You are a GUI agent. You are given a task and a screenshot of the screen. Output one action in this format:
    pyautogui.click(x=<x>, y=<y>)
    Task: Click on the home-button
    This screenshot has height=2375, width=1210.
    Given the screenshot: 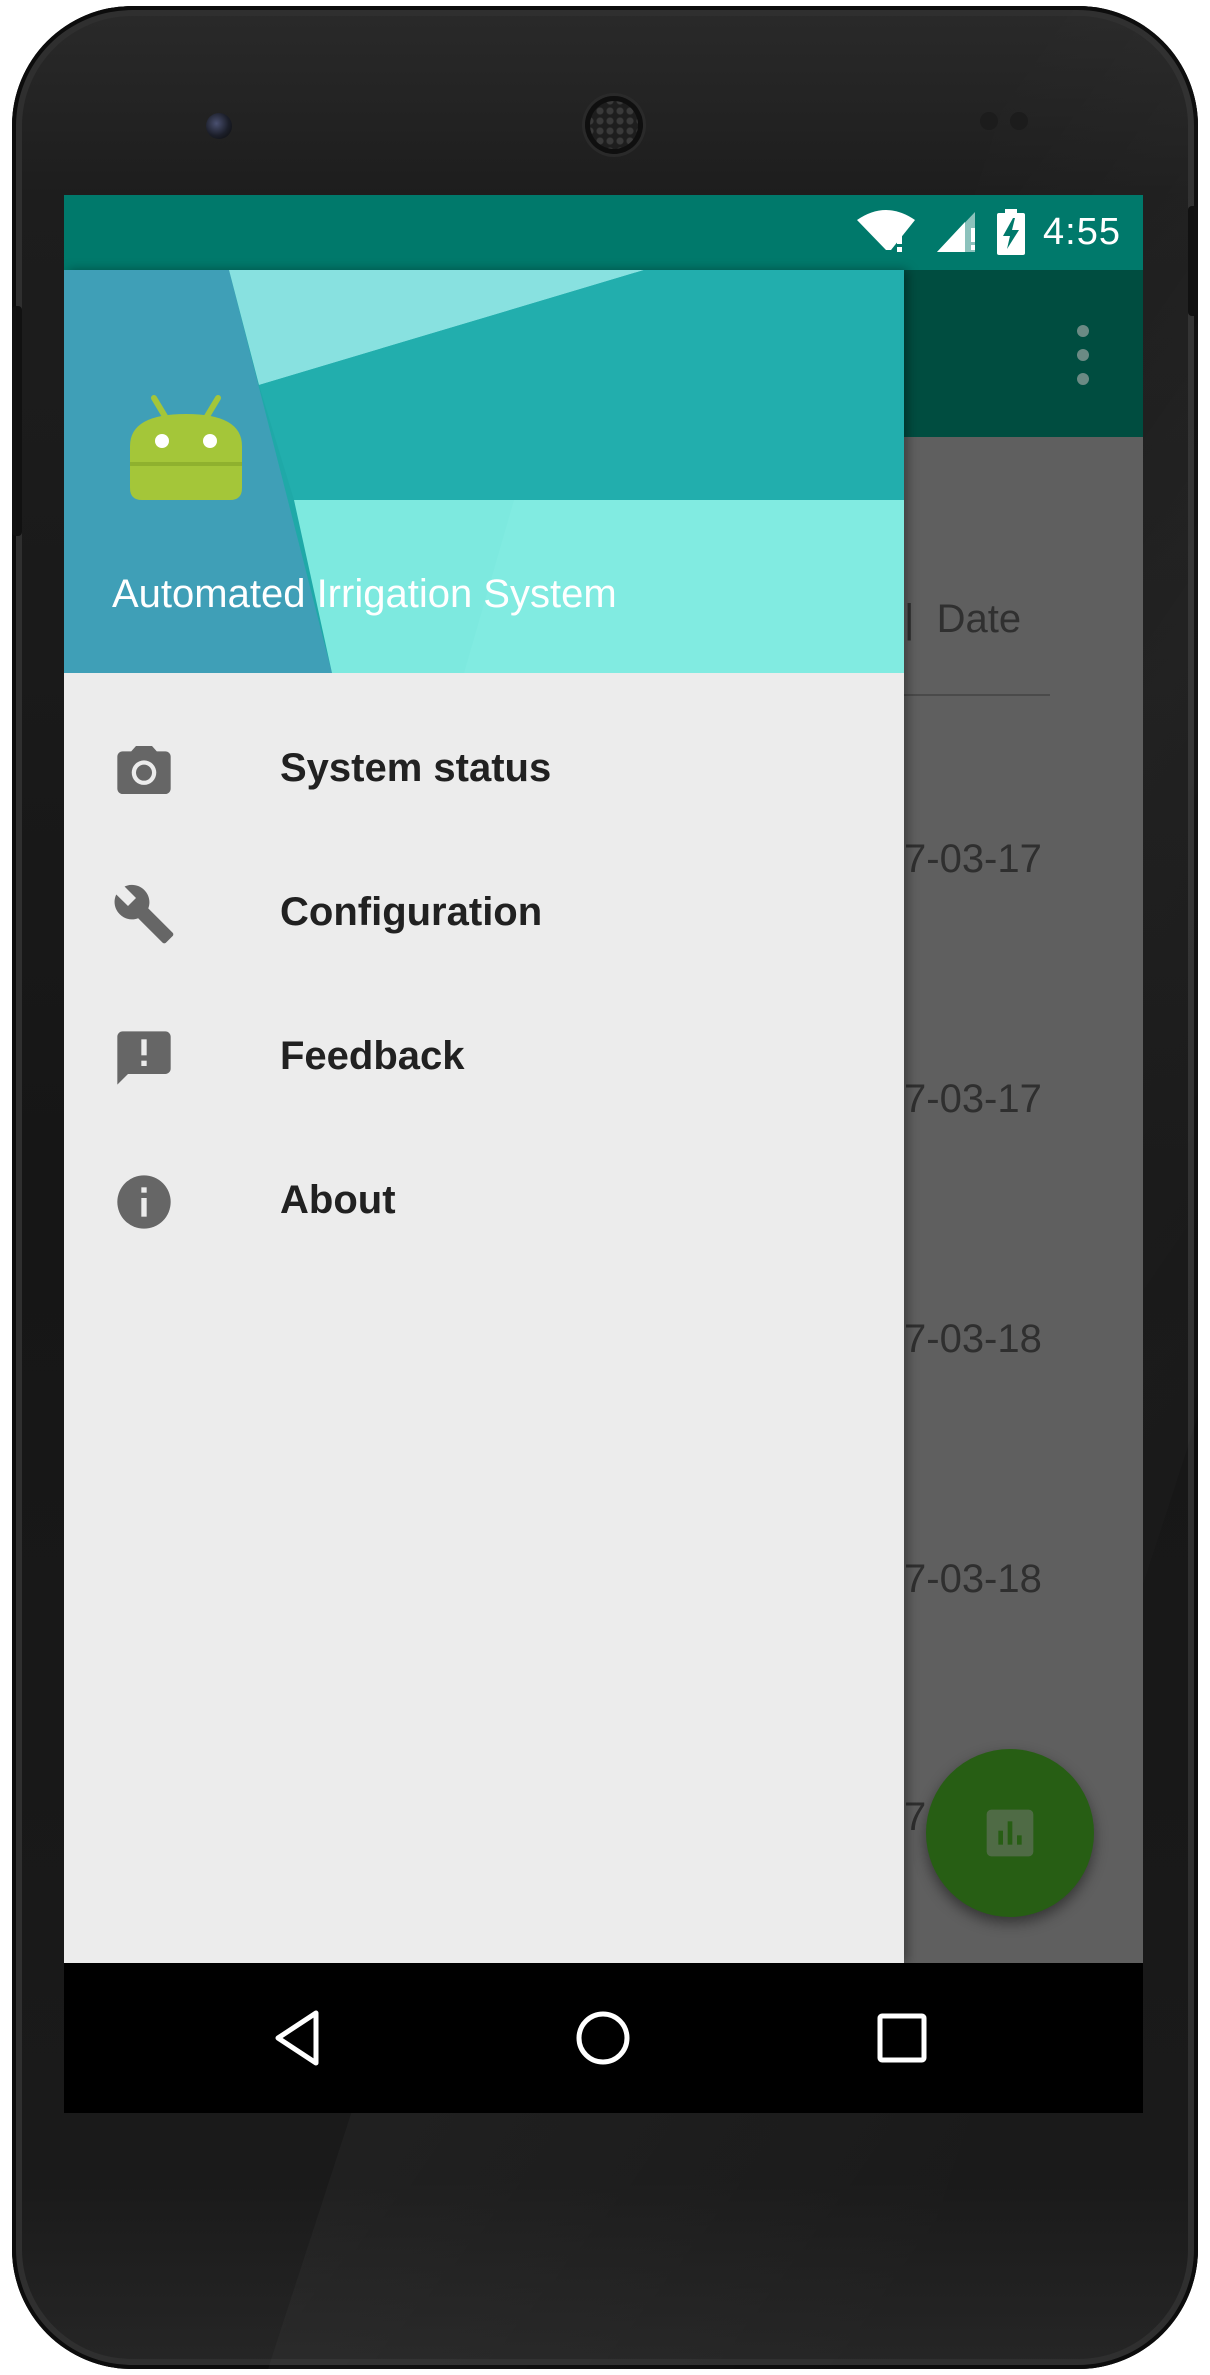 What is the action you would take?
    pyautogui.click(x=603, y=2038)
    